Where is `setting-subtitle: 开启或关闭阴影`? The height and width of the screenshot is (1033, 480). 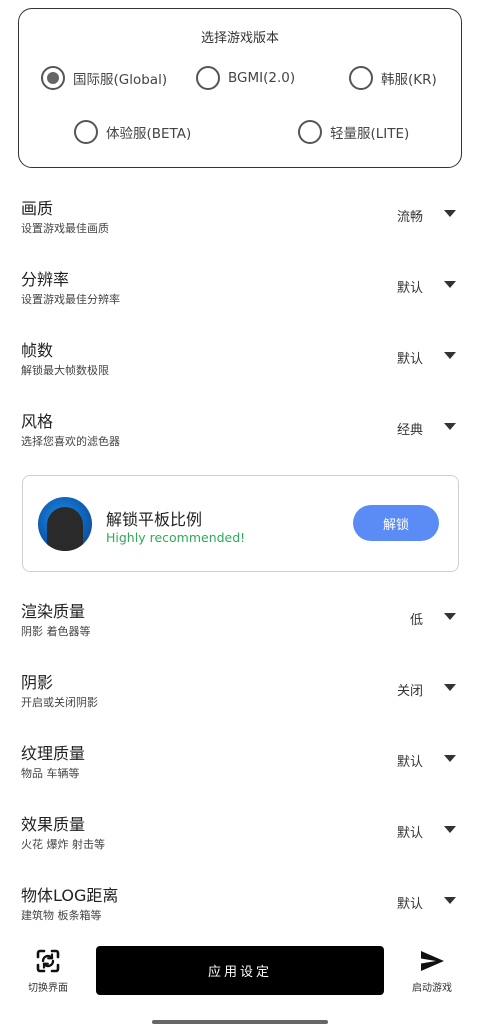
setting-subtitle: 开启或关闭阴影 is located at coordinates (59, 702).